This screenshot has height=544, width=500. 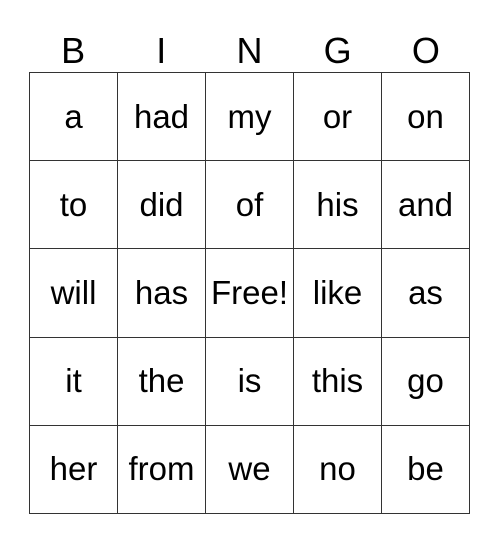 I want to click on bingo-header: BINGO, so click(x=249, y=51).